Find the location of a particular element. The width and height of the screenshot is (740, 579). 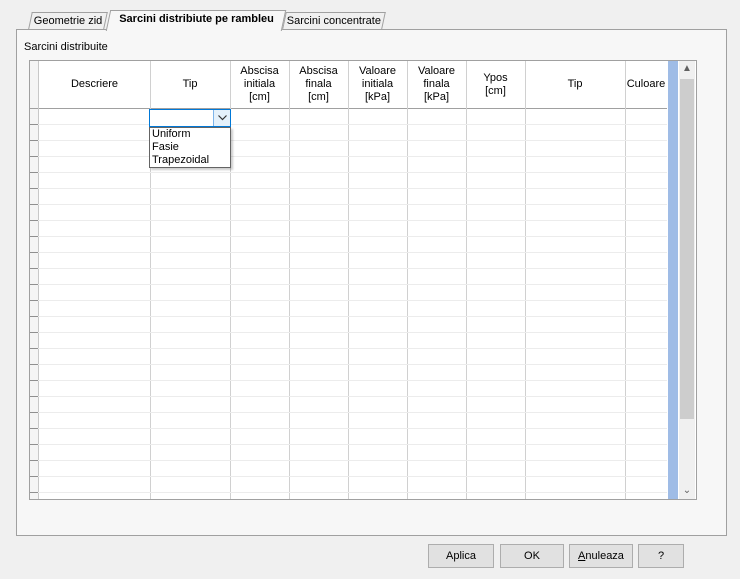

scroll-up-arrow-icon: ▲ is located at coordinates (687, 69).